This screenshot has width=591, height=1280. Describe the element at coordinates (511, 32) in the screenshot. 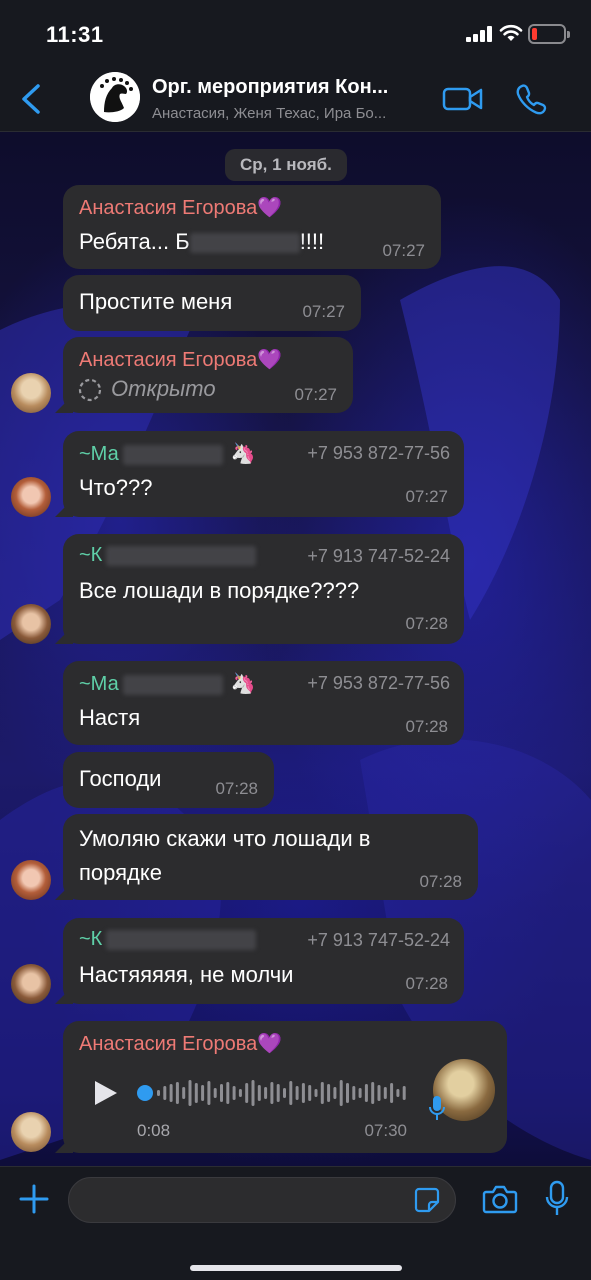

I see `wifi-icon` at that location.